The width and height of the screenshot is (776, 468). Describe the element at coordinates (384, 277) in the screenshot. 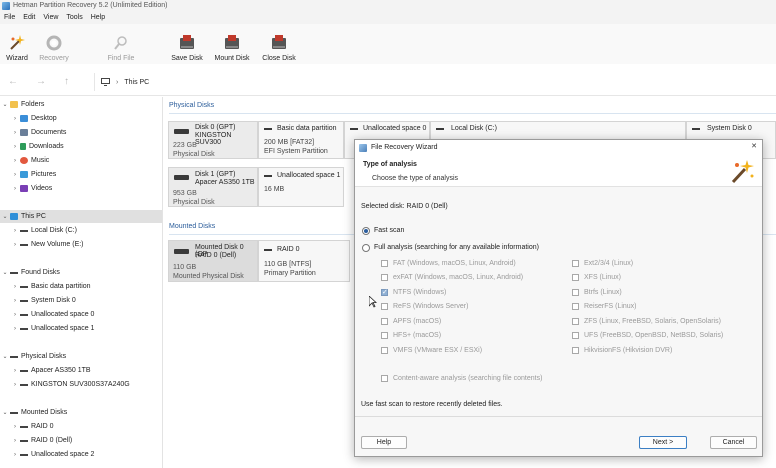

I see `fs-exfat-checkbox` at that location.